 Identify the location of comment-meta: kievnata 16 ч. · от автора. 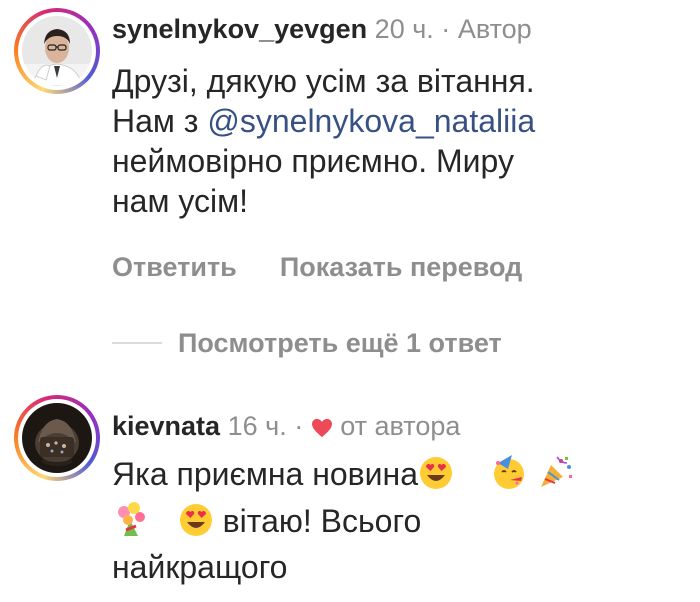
(286, 427).